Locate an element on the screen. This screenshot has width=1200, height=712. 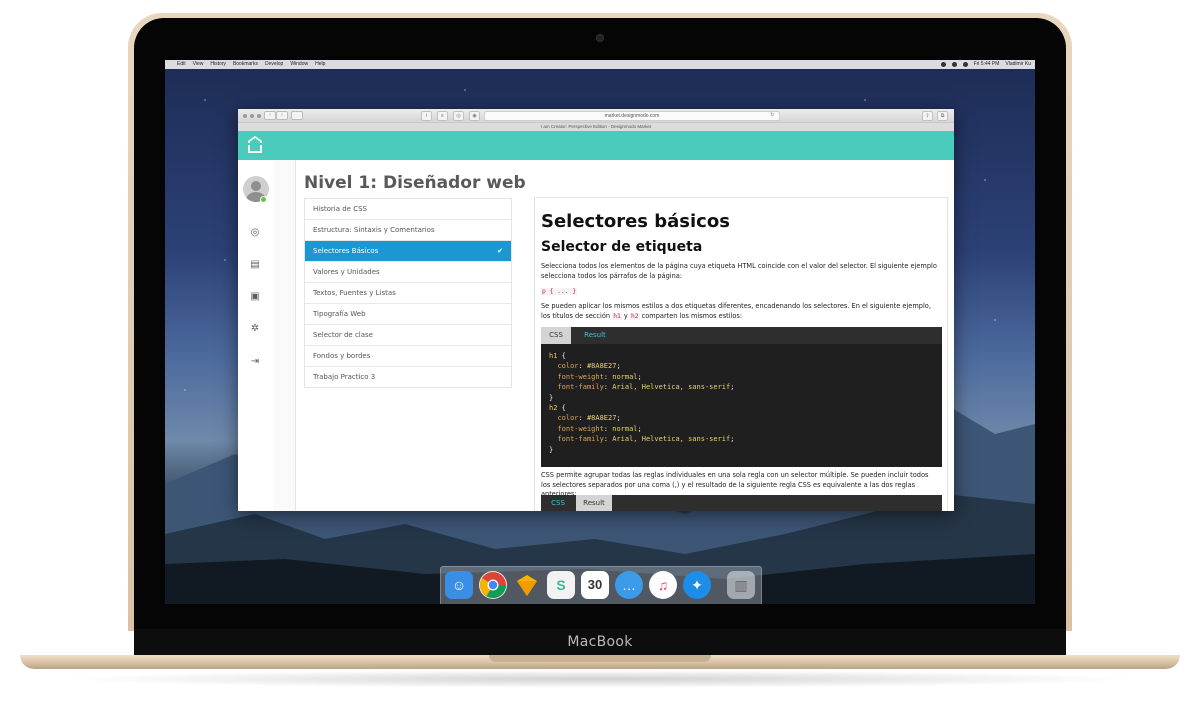
lesson-label: Selectores Básicos is located at coordinates (346, 251).